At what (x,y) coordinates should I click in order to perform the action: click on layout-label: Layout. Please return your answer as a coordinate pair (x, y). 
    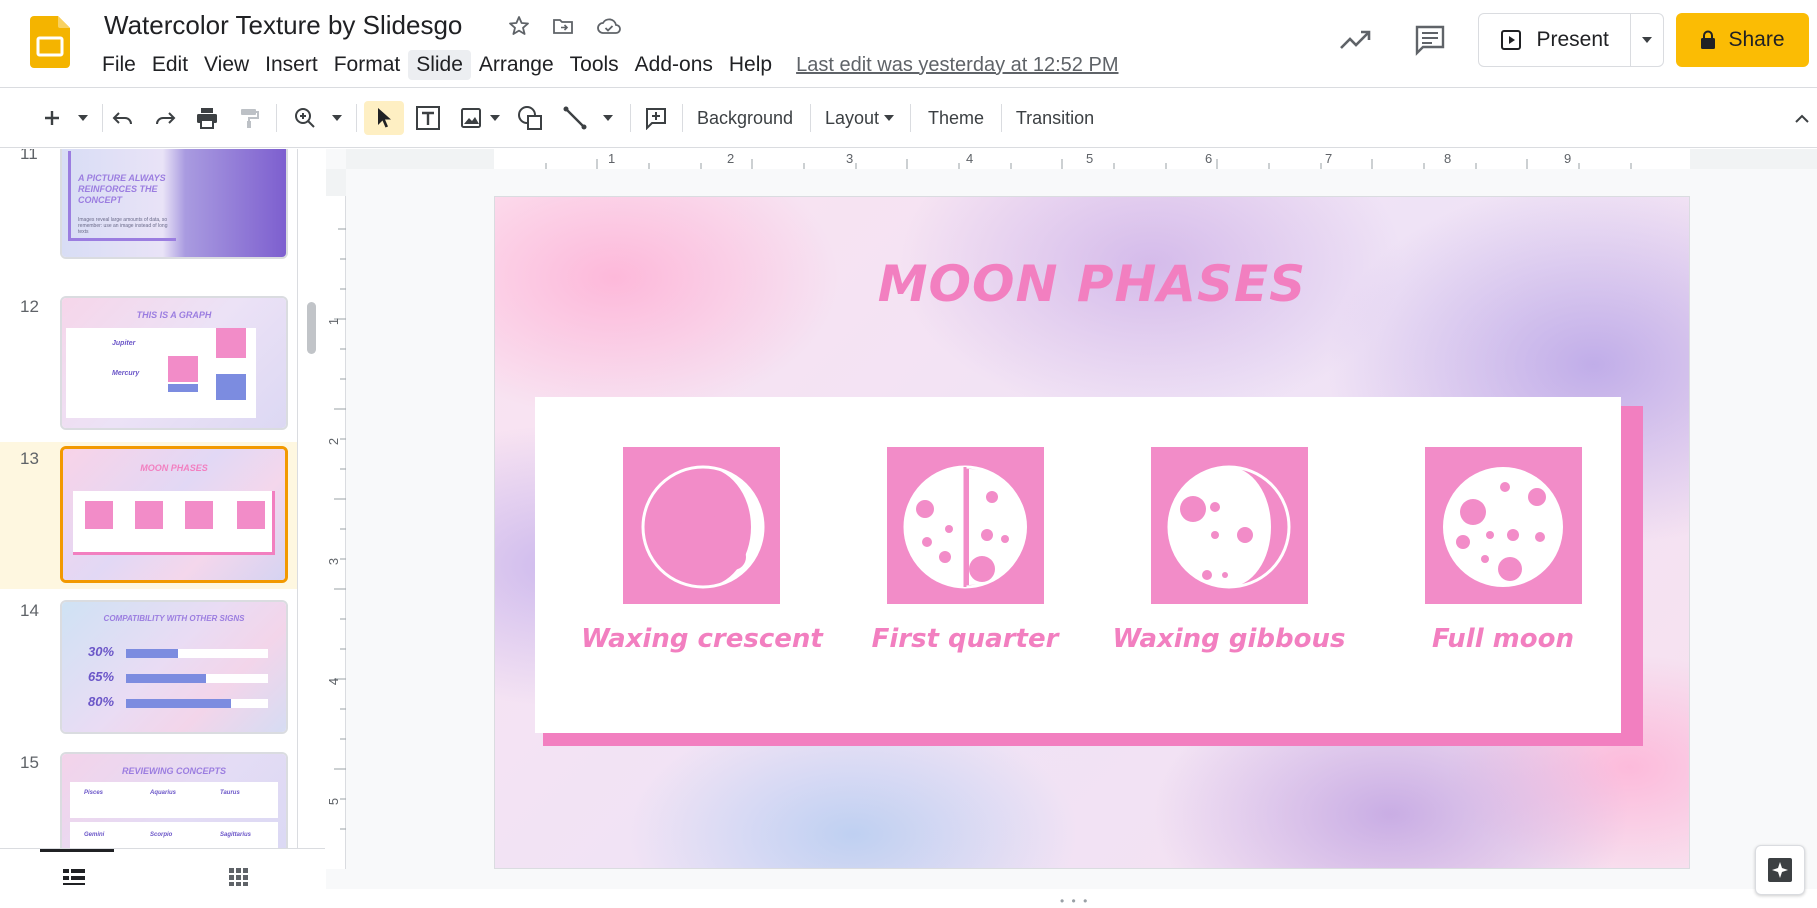
    Looking at the image, I should click on (852, 117).